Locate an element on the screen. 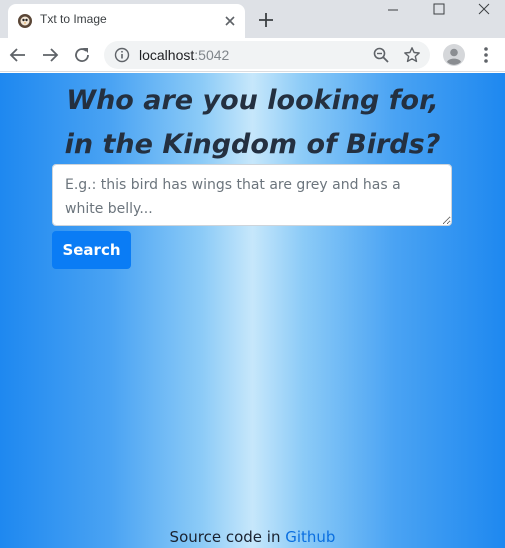 The image size is (505, 548). star-icon is located at coordinates (412, 55).